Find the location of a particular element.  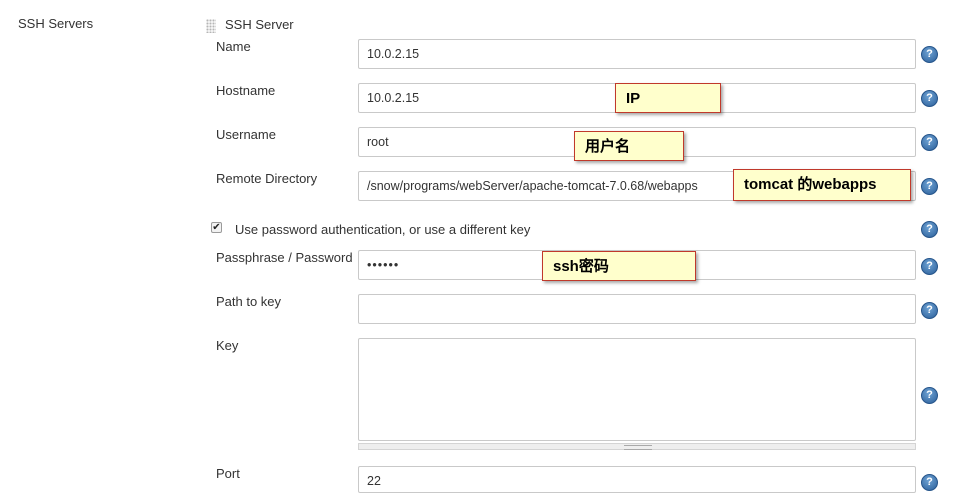

textarea-resize-handle is located at coordinates (637, 446).